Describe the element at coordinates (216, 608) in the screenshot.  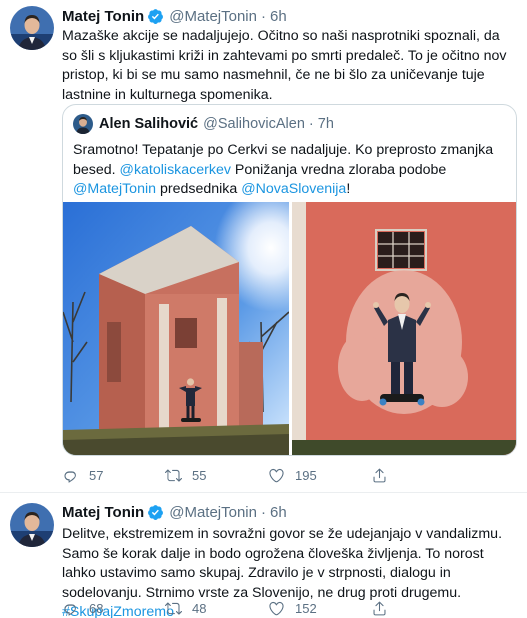
I see `retweet-button: 48` at that location.